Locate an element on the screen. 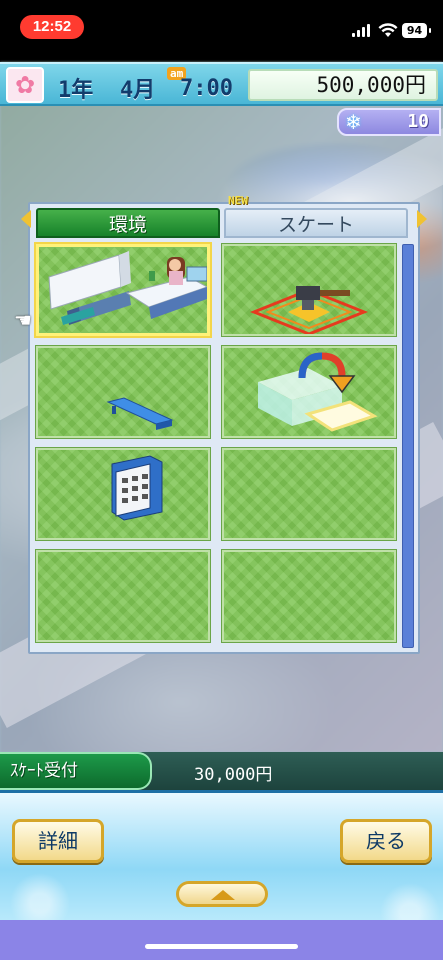 Image resolution: width=443 pixels, height=960 pixels. move-arrow-icon is located at coordinates (318, 392).